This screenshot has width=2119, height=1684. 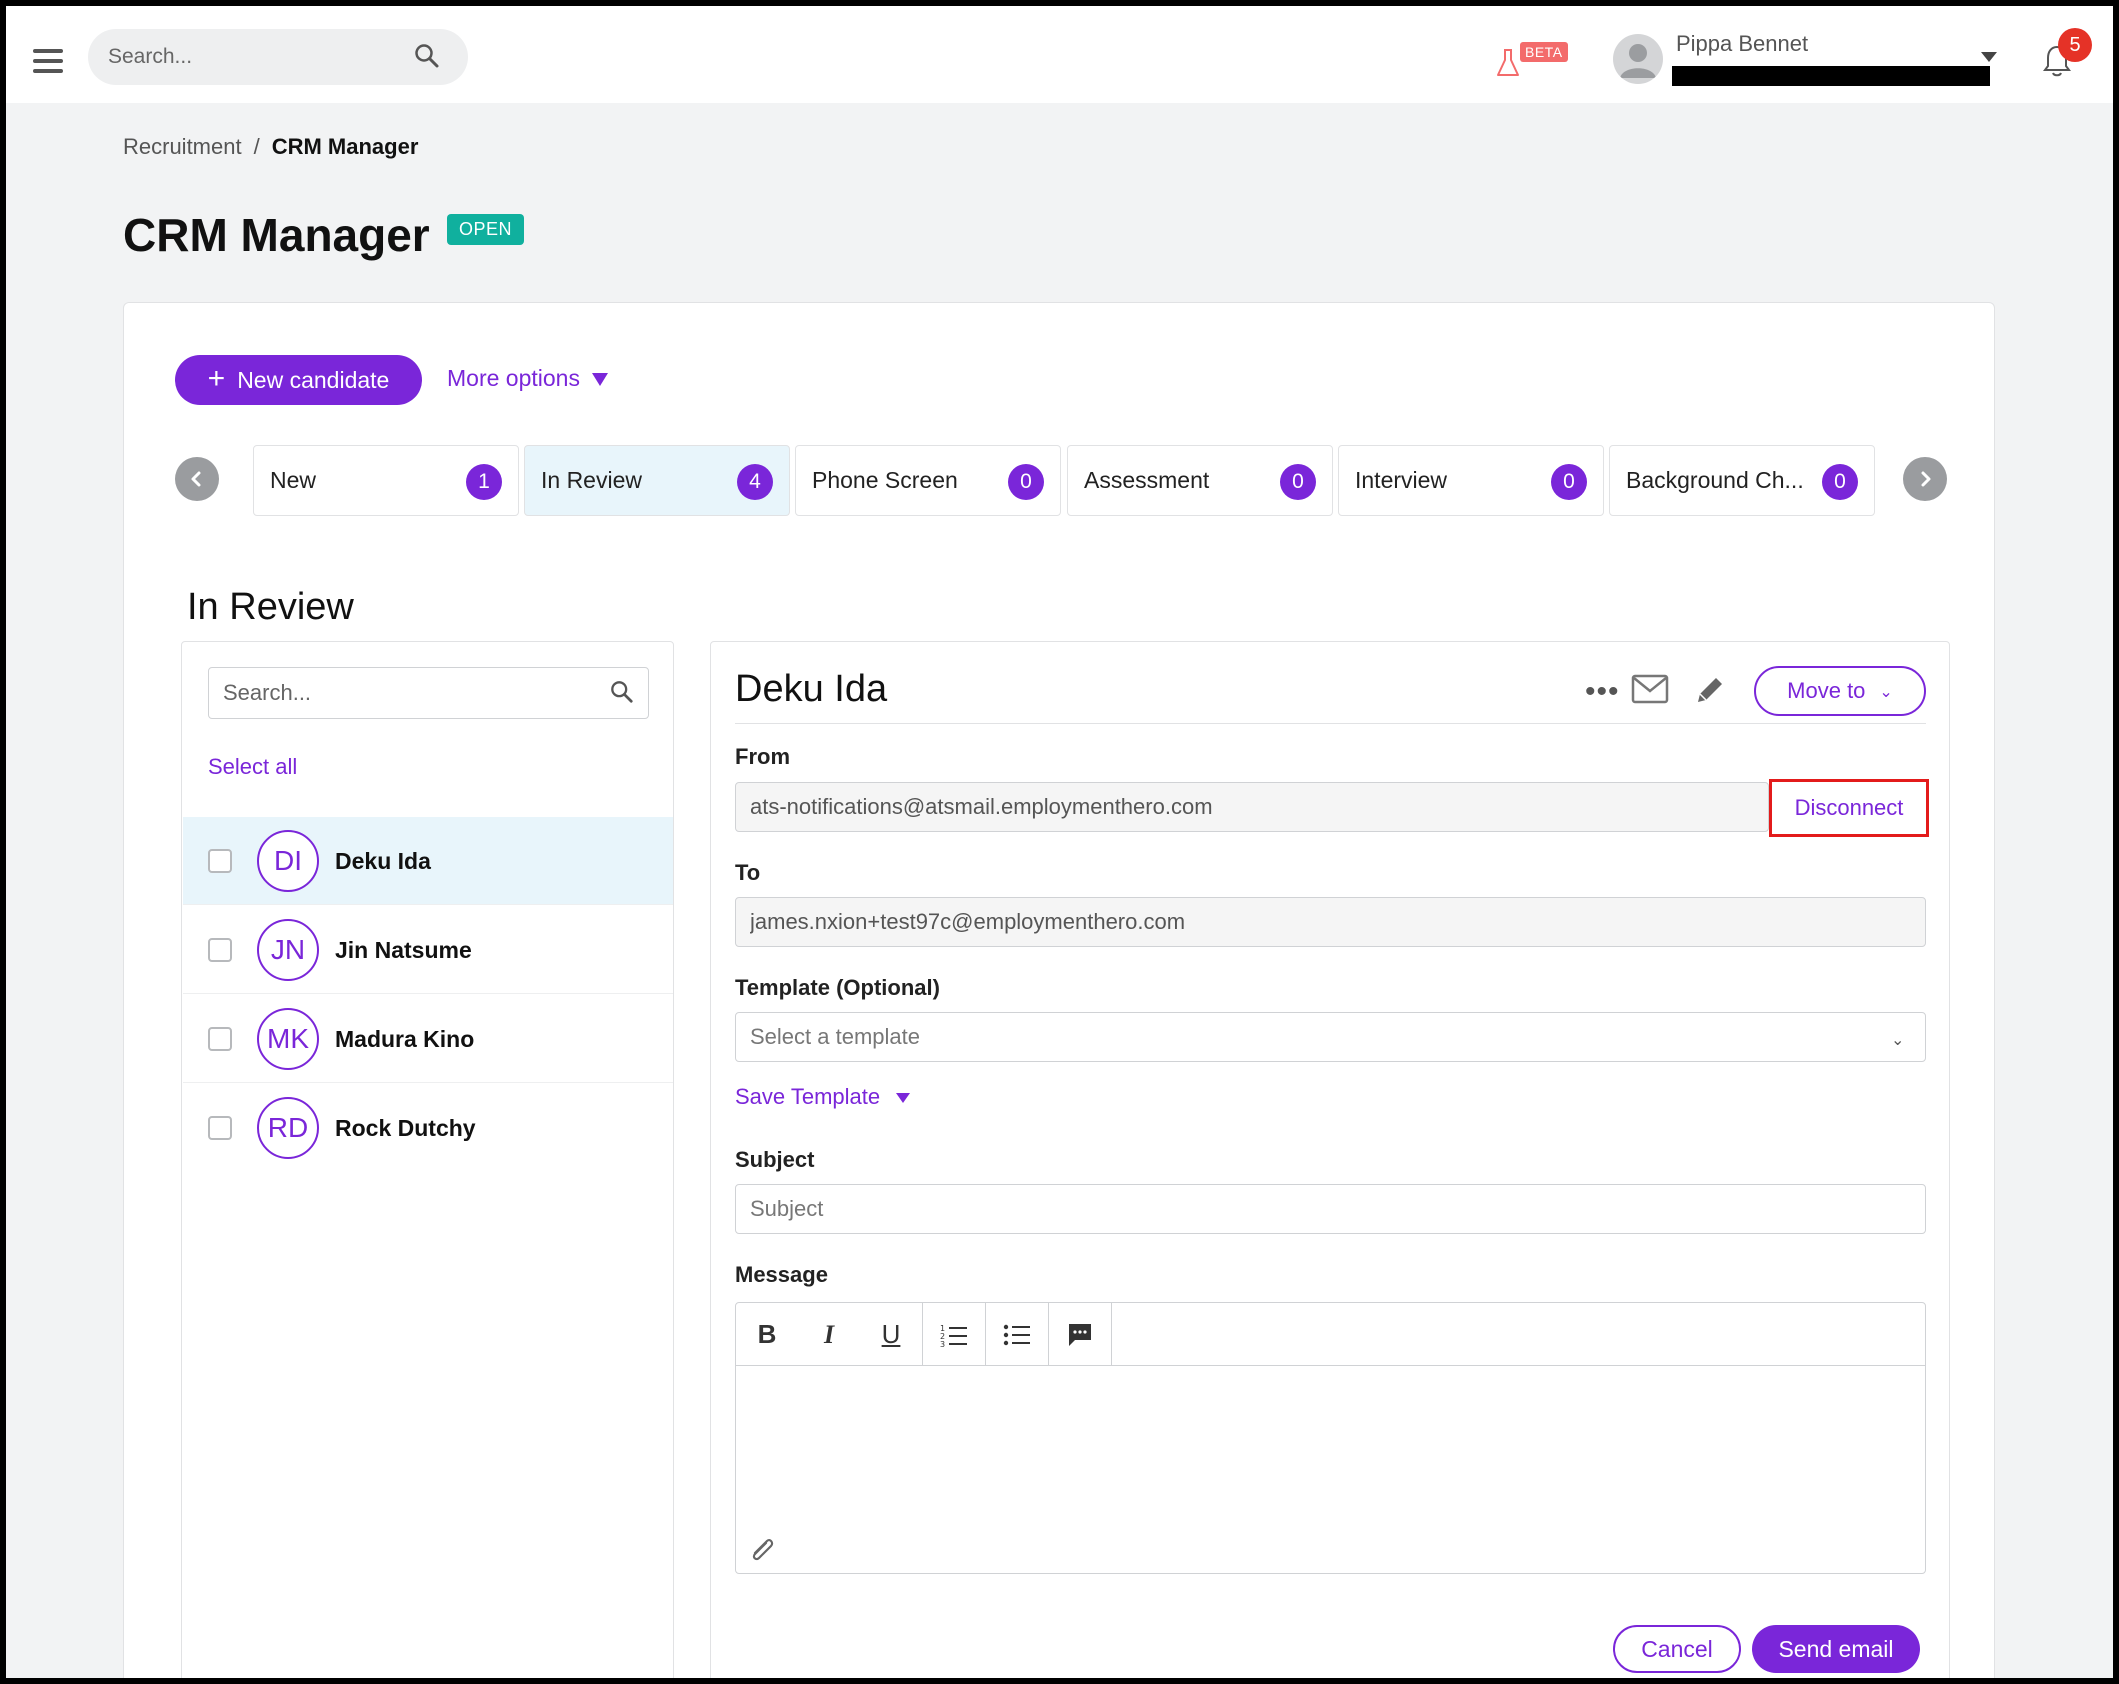 I want to click on select-all-link: Select all, so click(x=252, y=767).